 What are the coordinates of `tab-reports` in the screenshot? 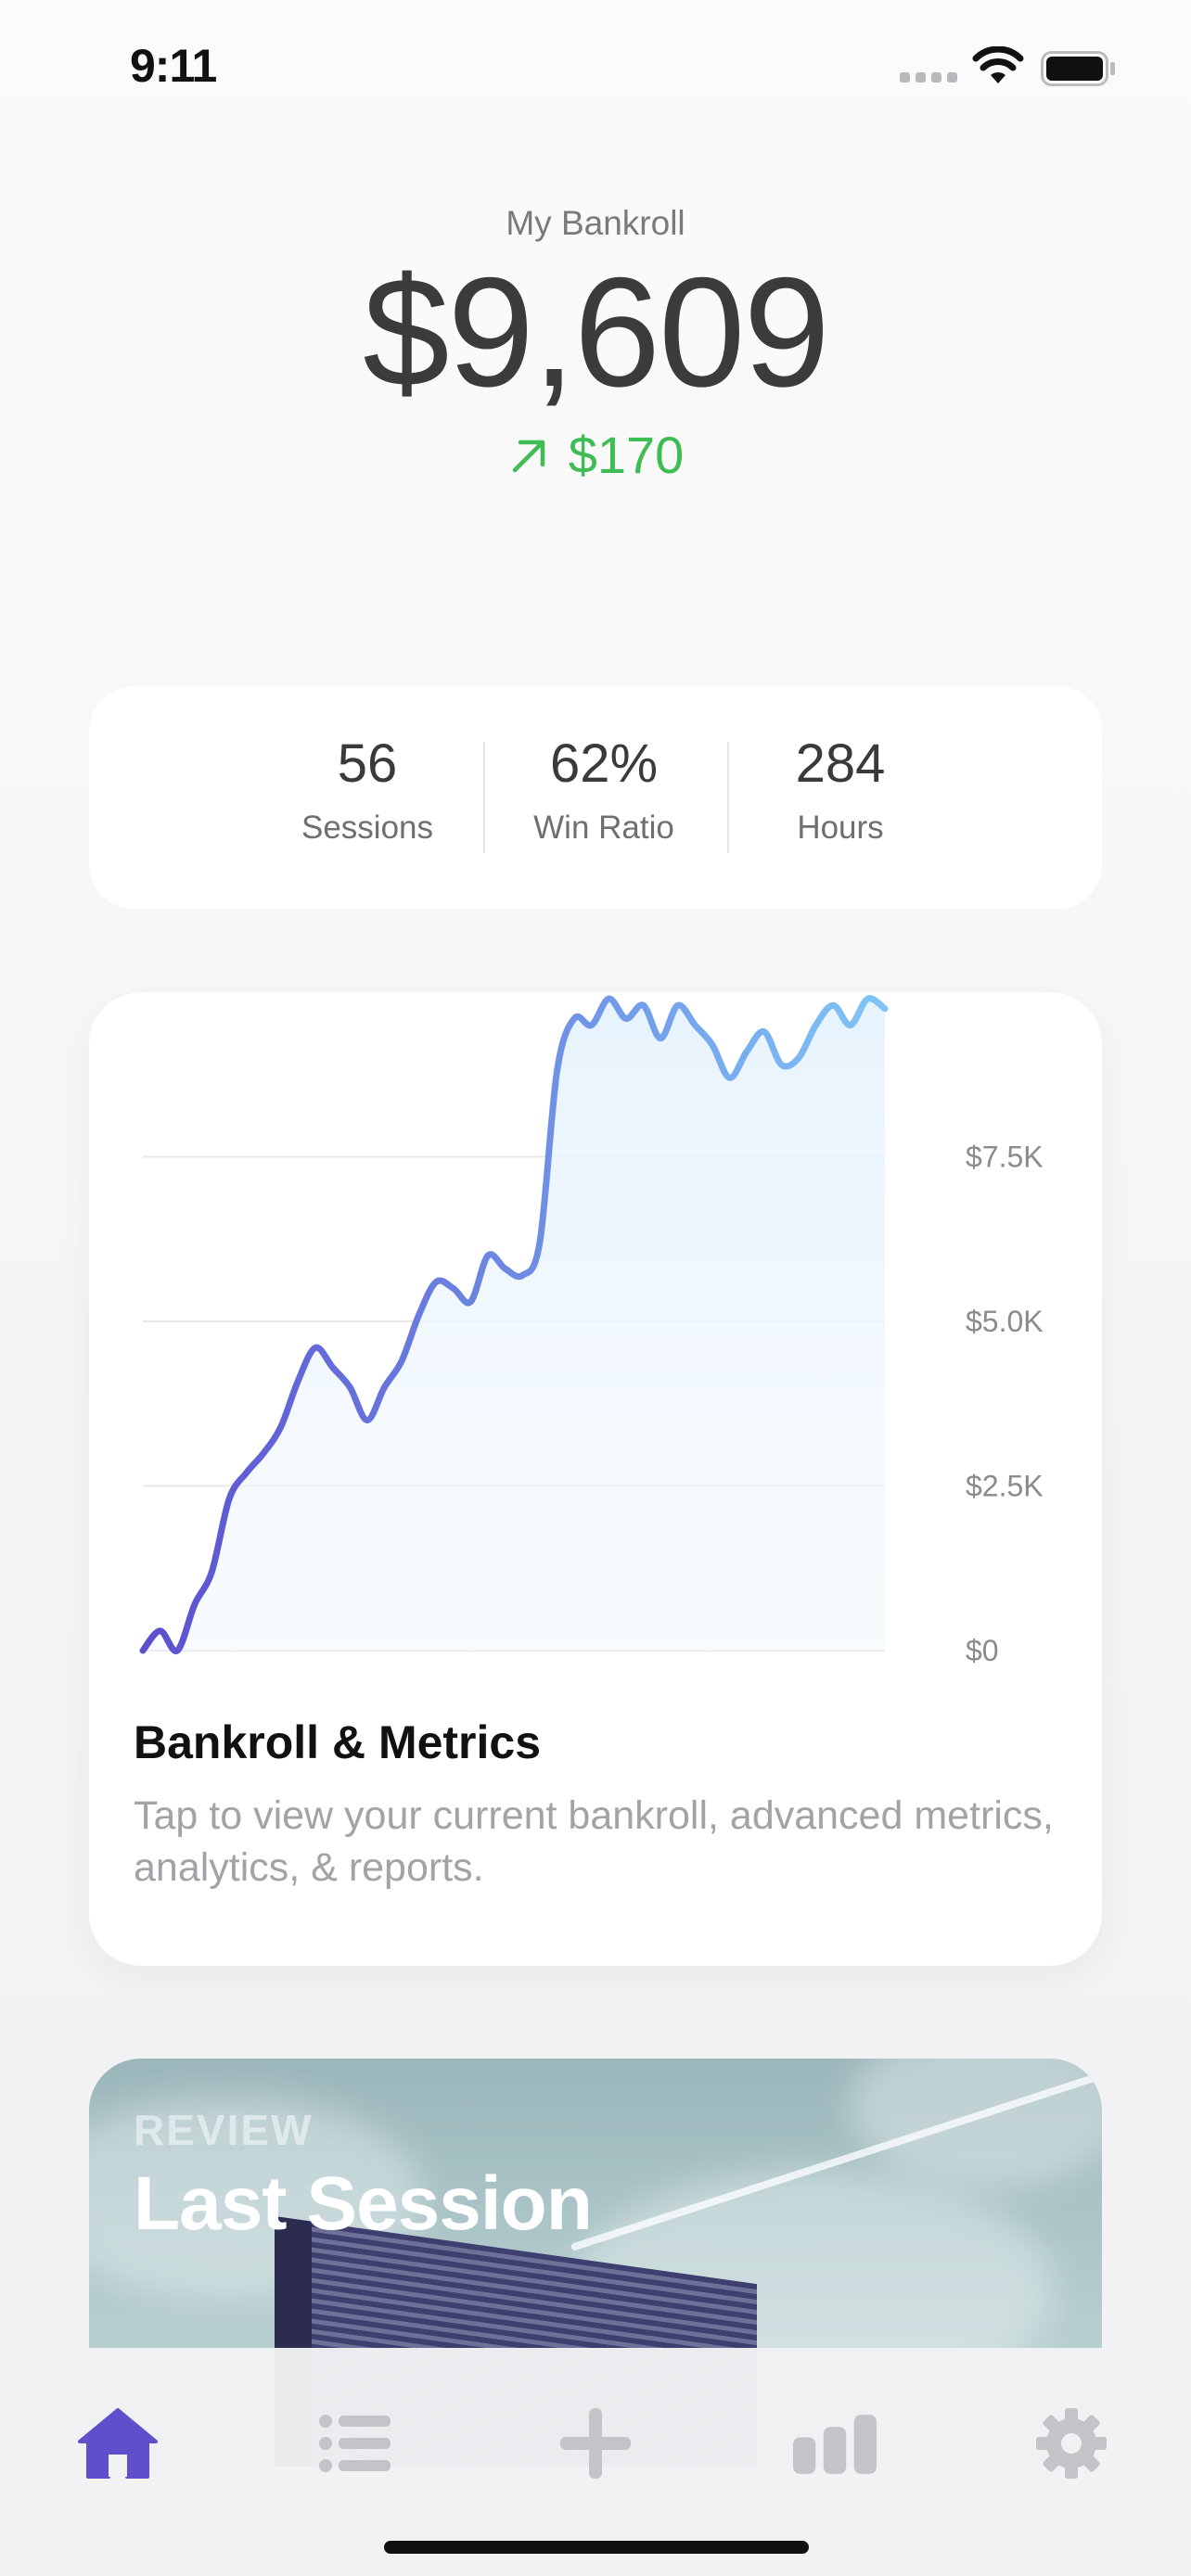 It's located at (835, 2444).